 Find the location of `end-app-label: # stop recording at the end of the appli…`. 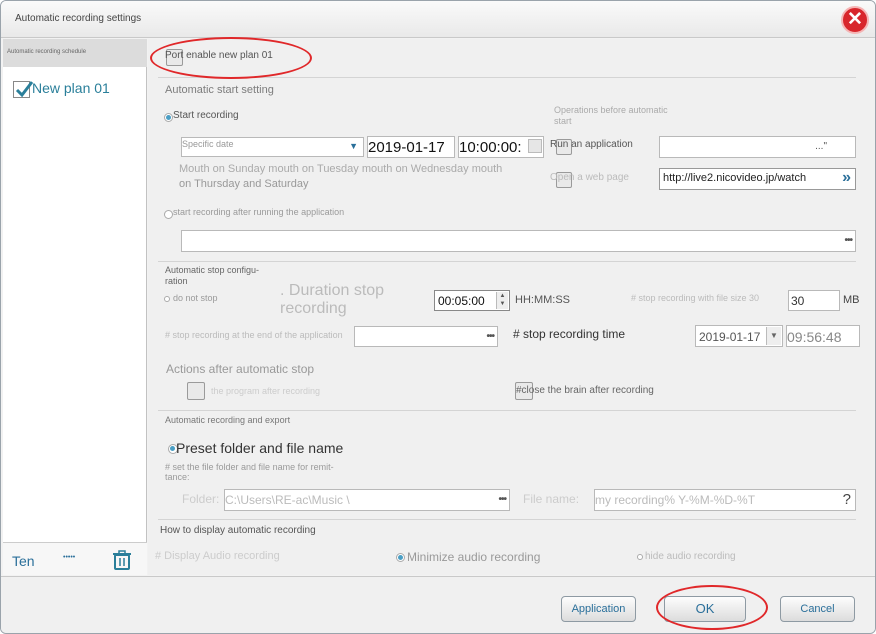

end-app-label: # stop recording at the end of the appli… is located at coordinates (254, 335).